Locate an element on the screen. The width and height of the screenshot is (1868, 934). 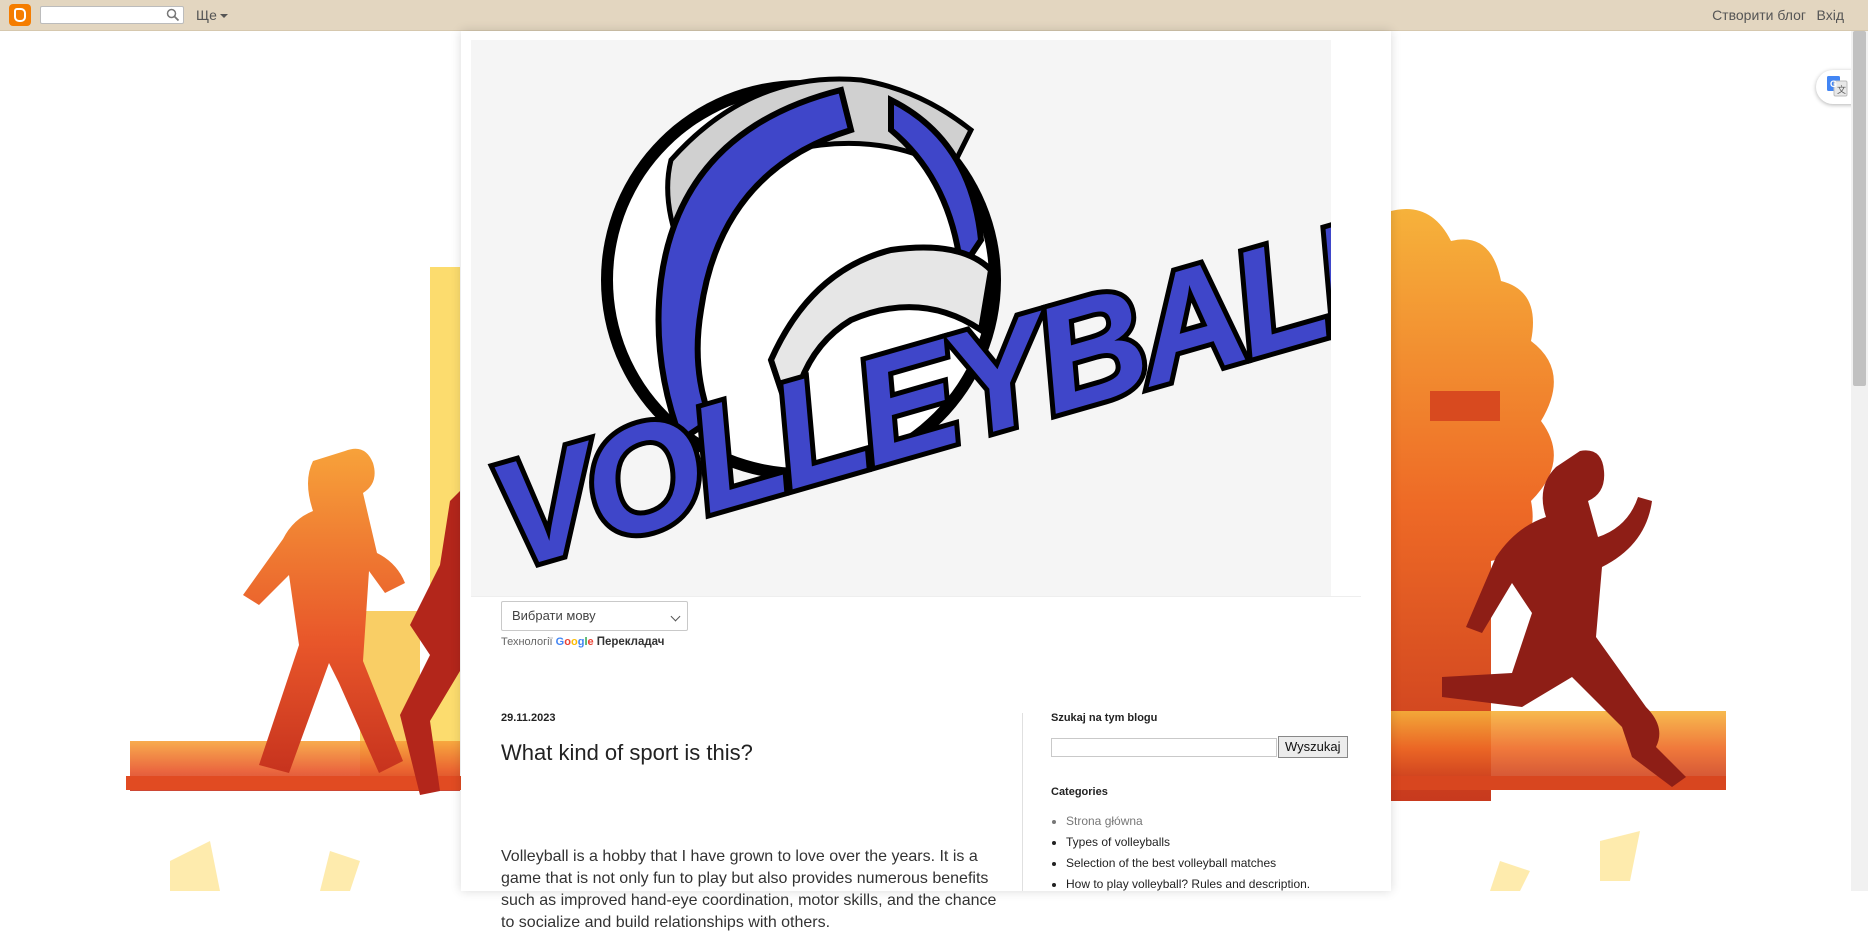
column-divider is located at coordinates (1022, 802).